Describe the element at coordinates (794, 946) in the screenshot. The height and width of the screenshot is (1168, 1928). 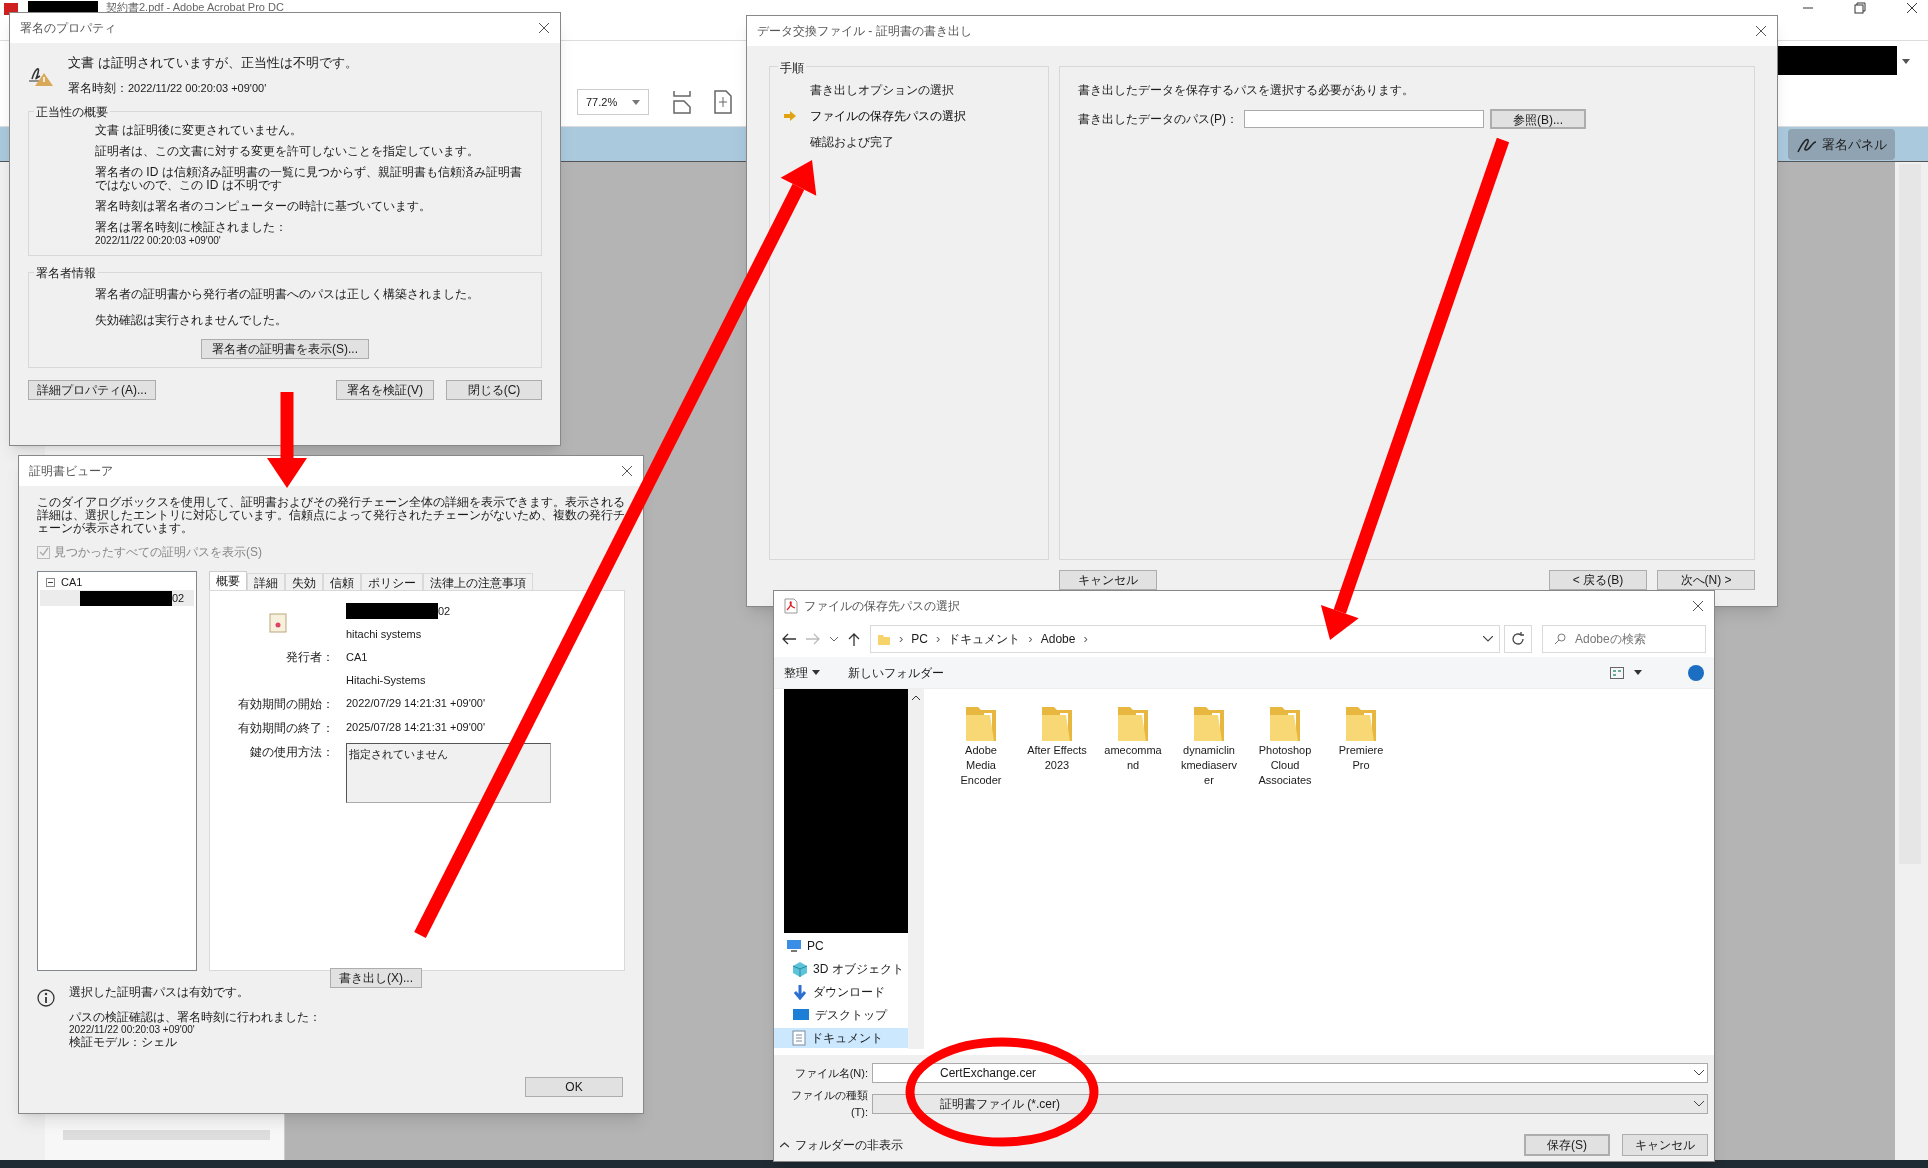
I see `computer-icon` at that location.